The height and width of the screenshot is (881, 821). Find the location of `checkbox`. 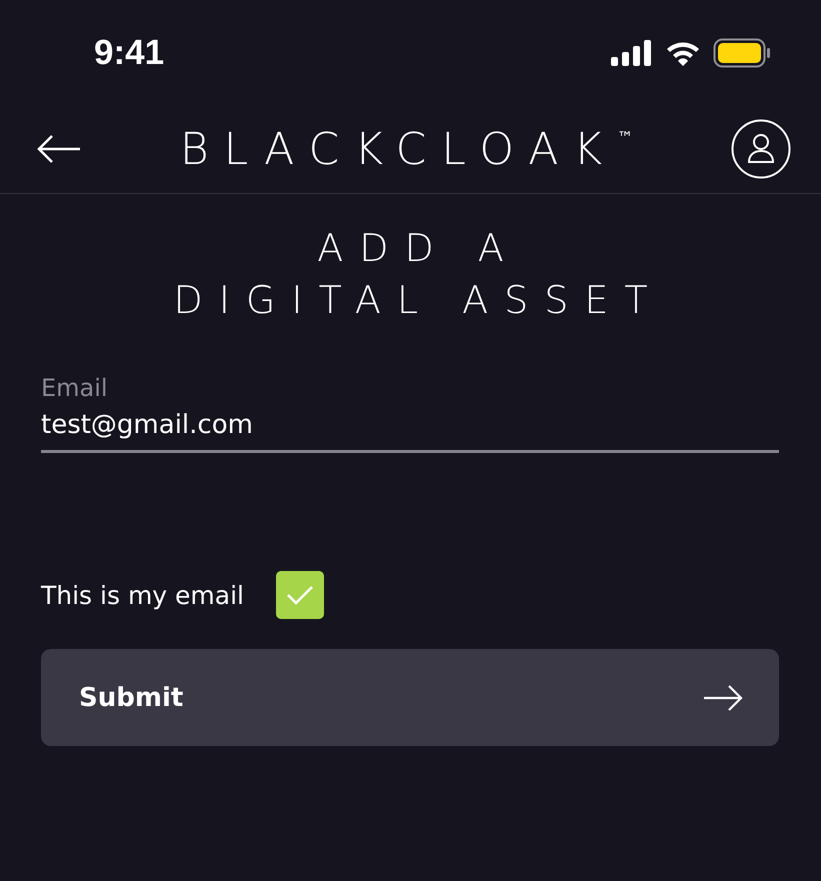

checkbox is located at coordinates (300, 595).